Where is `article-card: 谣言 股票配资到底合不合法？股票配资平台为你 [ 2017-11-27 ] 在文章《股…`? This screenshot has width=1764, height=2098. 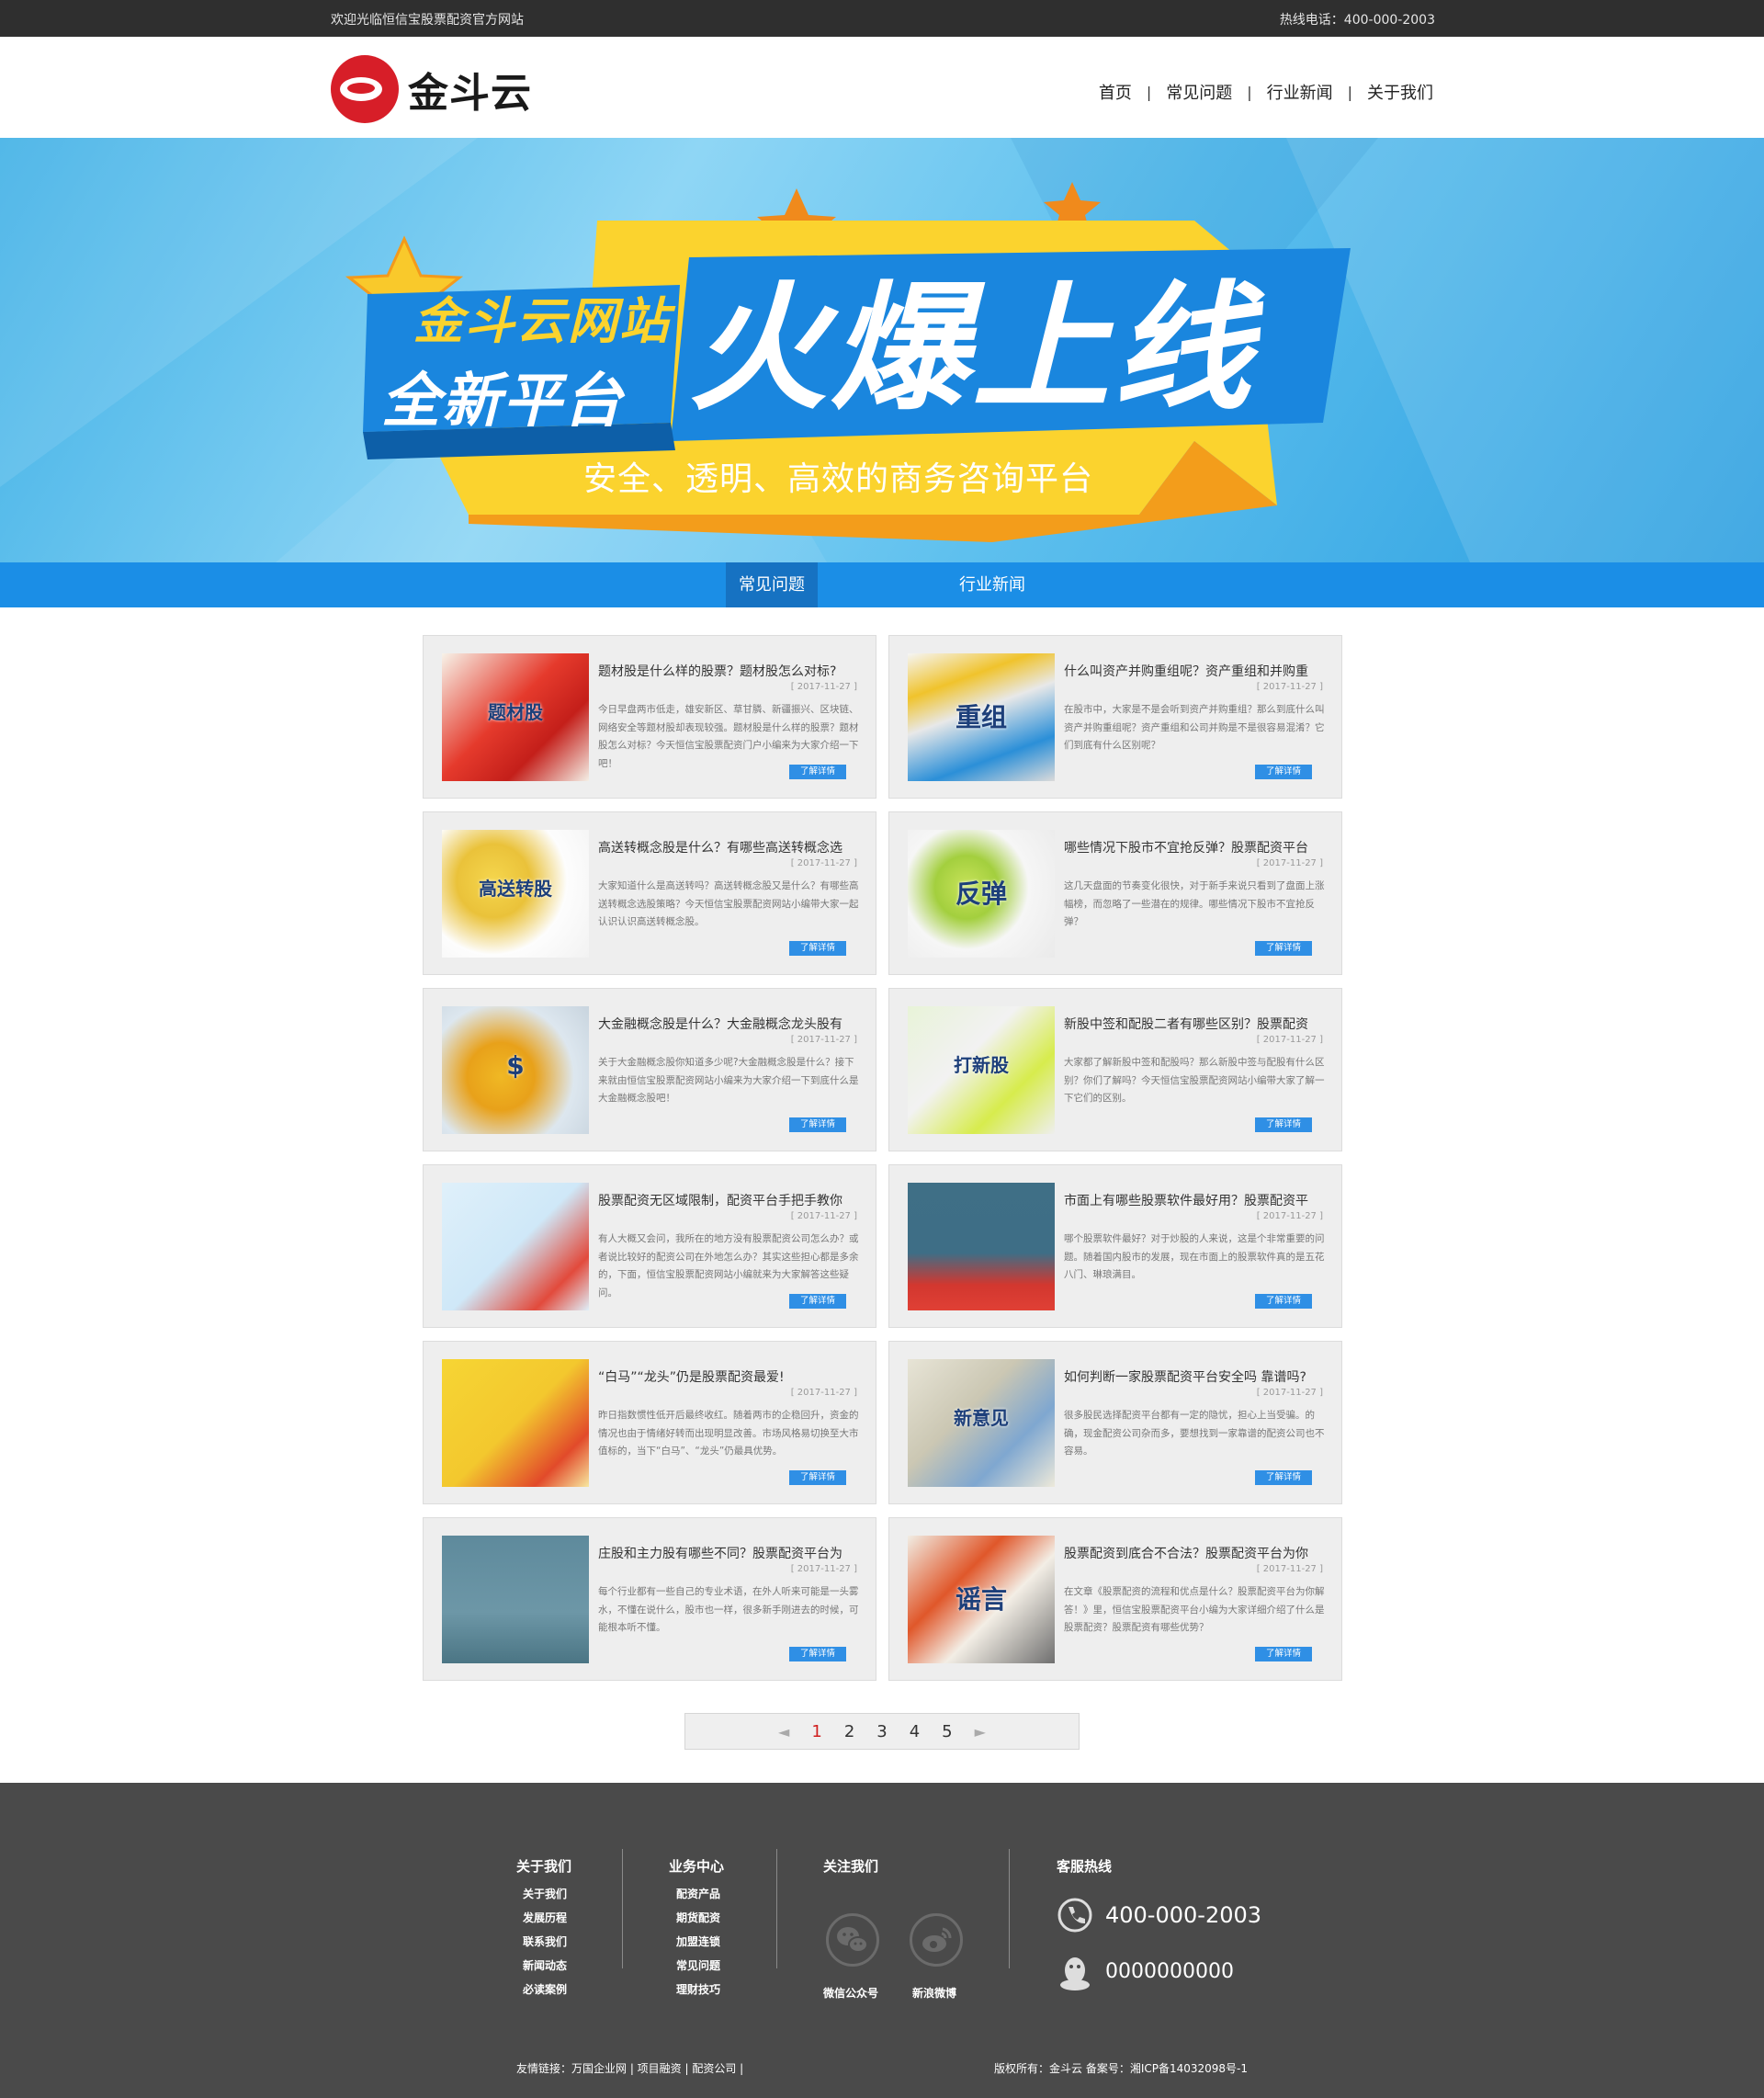 article-card: 谣言 股票配资到底合不合法？股票配资平台为你 [ 2017-11-27 ] 在文章《股… is located at coordinates (1115, 1599).